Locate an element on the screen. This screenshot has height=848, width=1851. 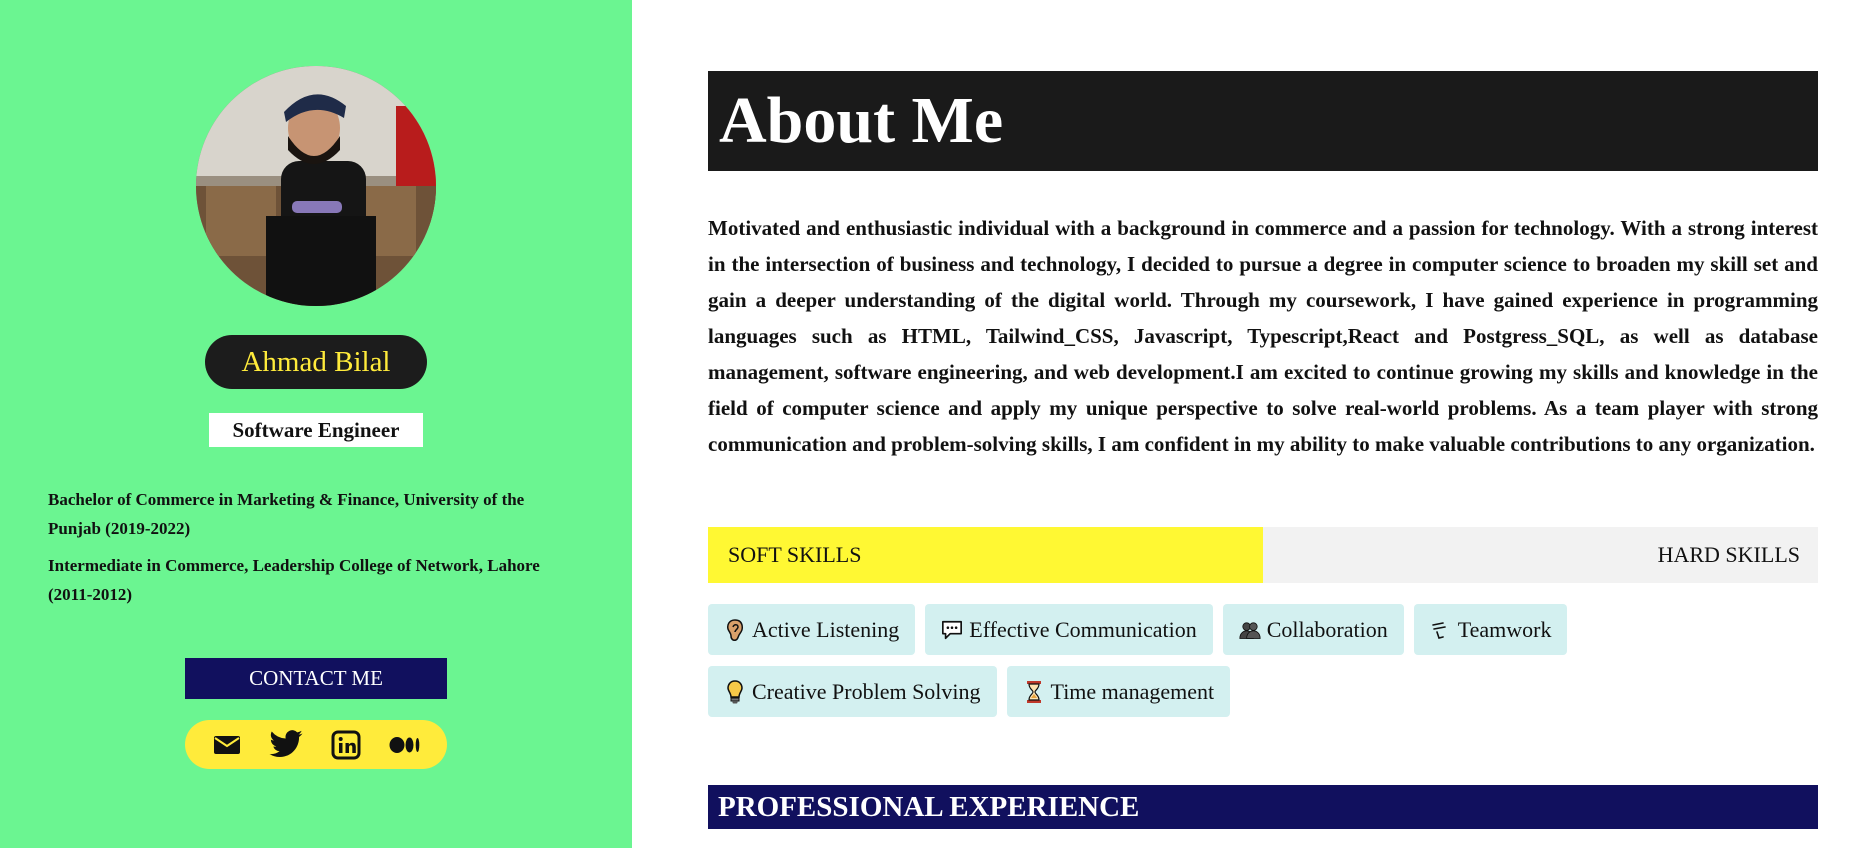
hourglass-icon is located at coordinates (1034, 692).